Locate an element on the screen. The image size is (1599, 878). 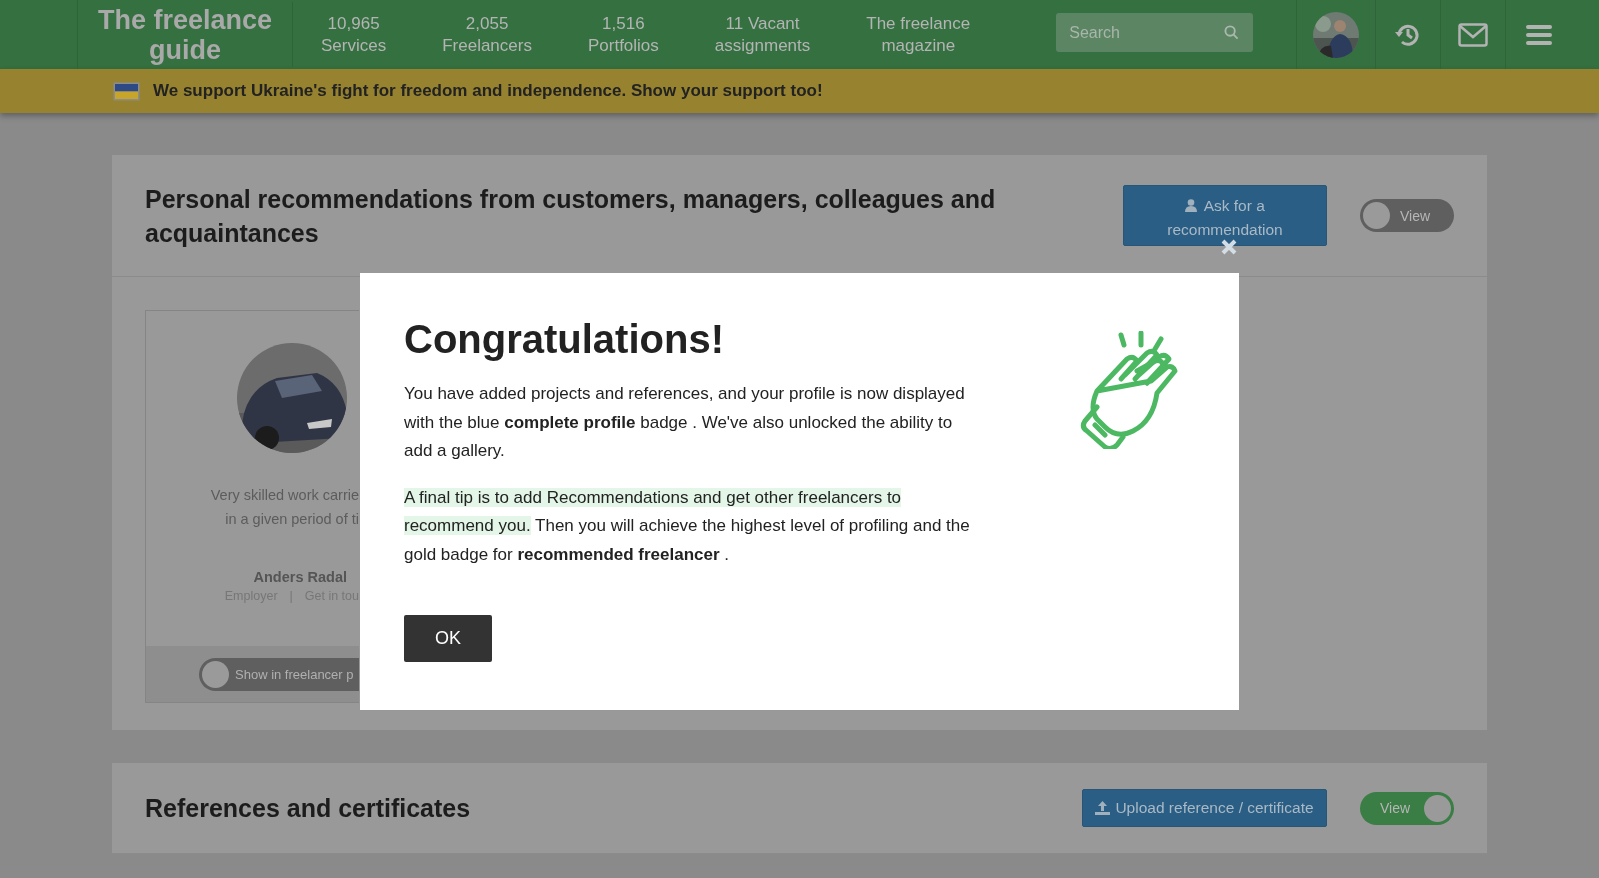
recommendation-text: Very skilled work carrie in a given period of ti is located at coordinates (284, 507).